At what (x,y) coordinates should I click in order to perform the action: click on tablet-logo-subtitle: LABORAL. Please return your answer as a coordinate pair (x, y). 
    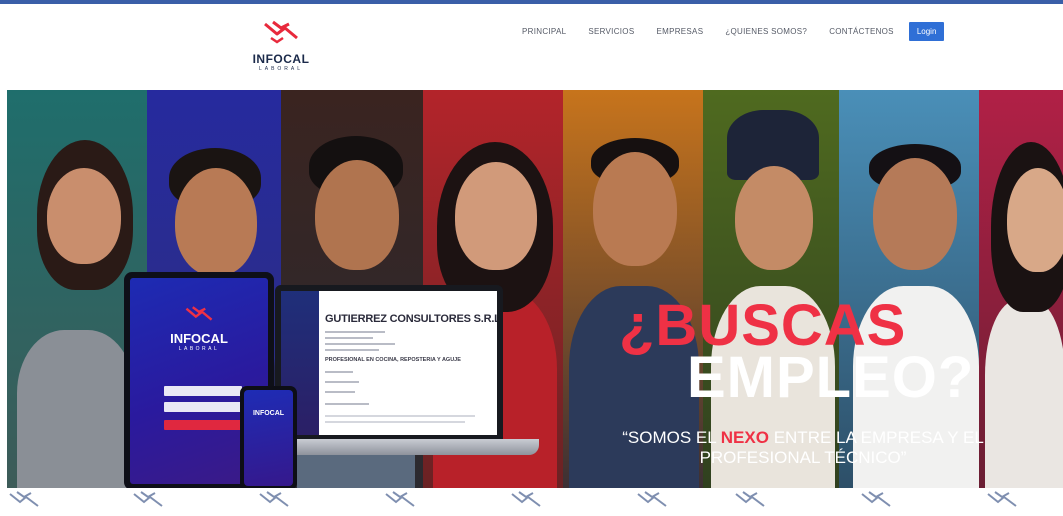
    Looking at the image, I should click on (199, 349).